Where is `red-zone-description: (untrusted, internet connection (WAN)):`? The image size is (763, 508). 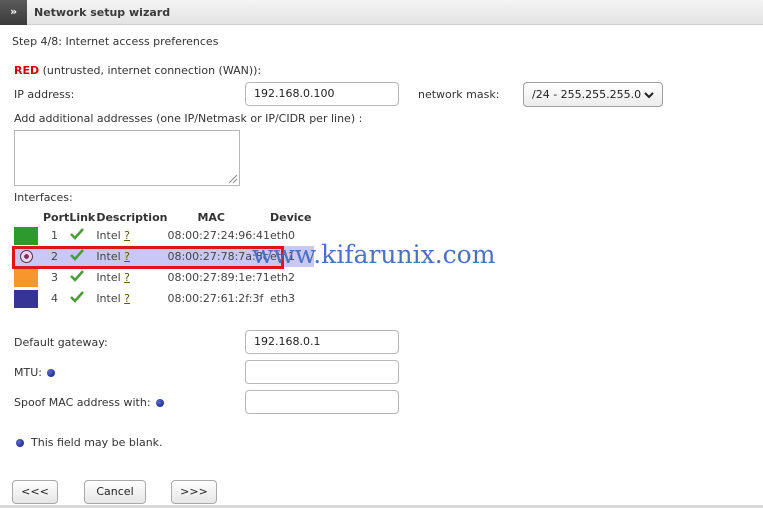 red-zone-description: (untrusted, internet connection (WAN)): is located at coordinates (150, 70).